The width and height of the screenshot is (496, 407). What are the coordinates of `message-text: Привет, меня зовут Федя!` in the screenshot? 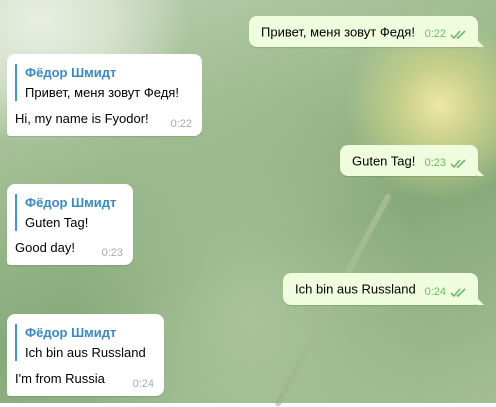 It's located at (338, 31).